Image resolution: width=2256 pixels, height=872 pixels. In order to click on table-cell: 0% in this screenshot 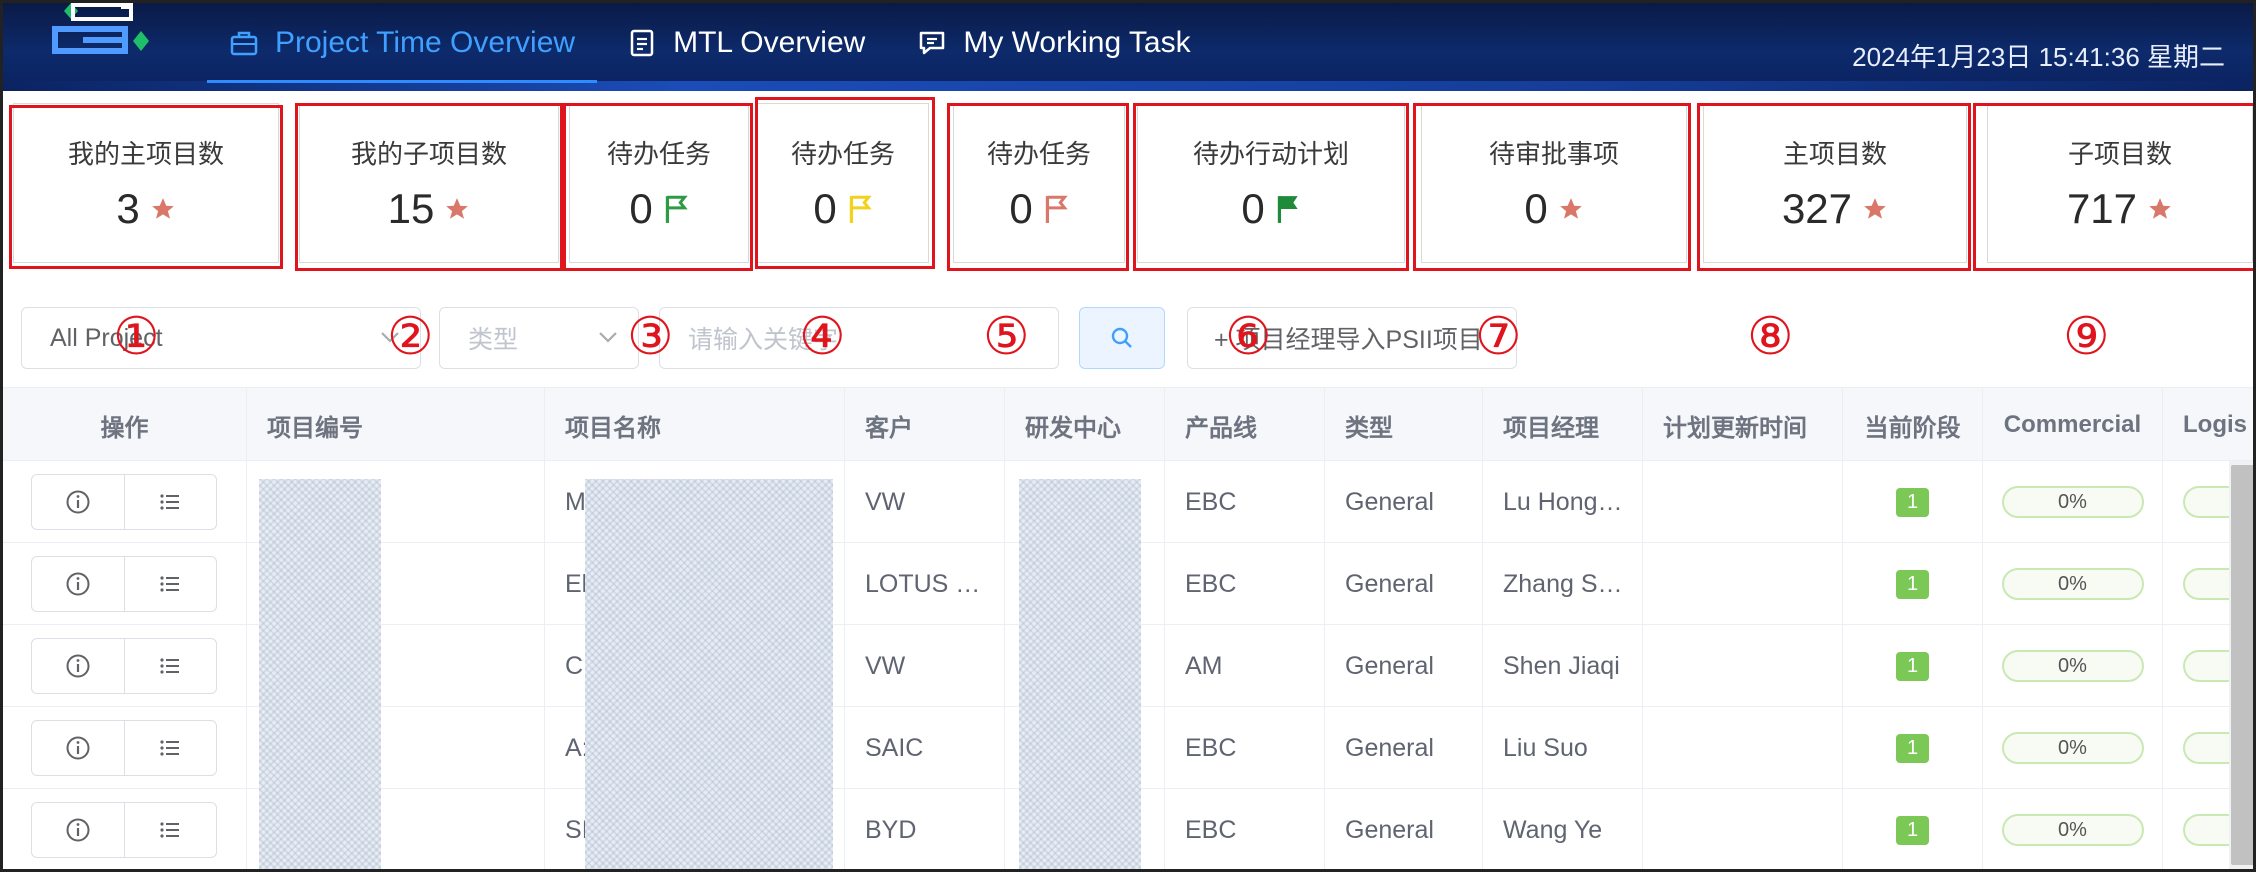, I will do `click(2073, 829)`.